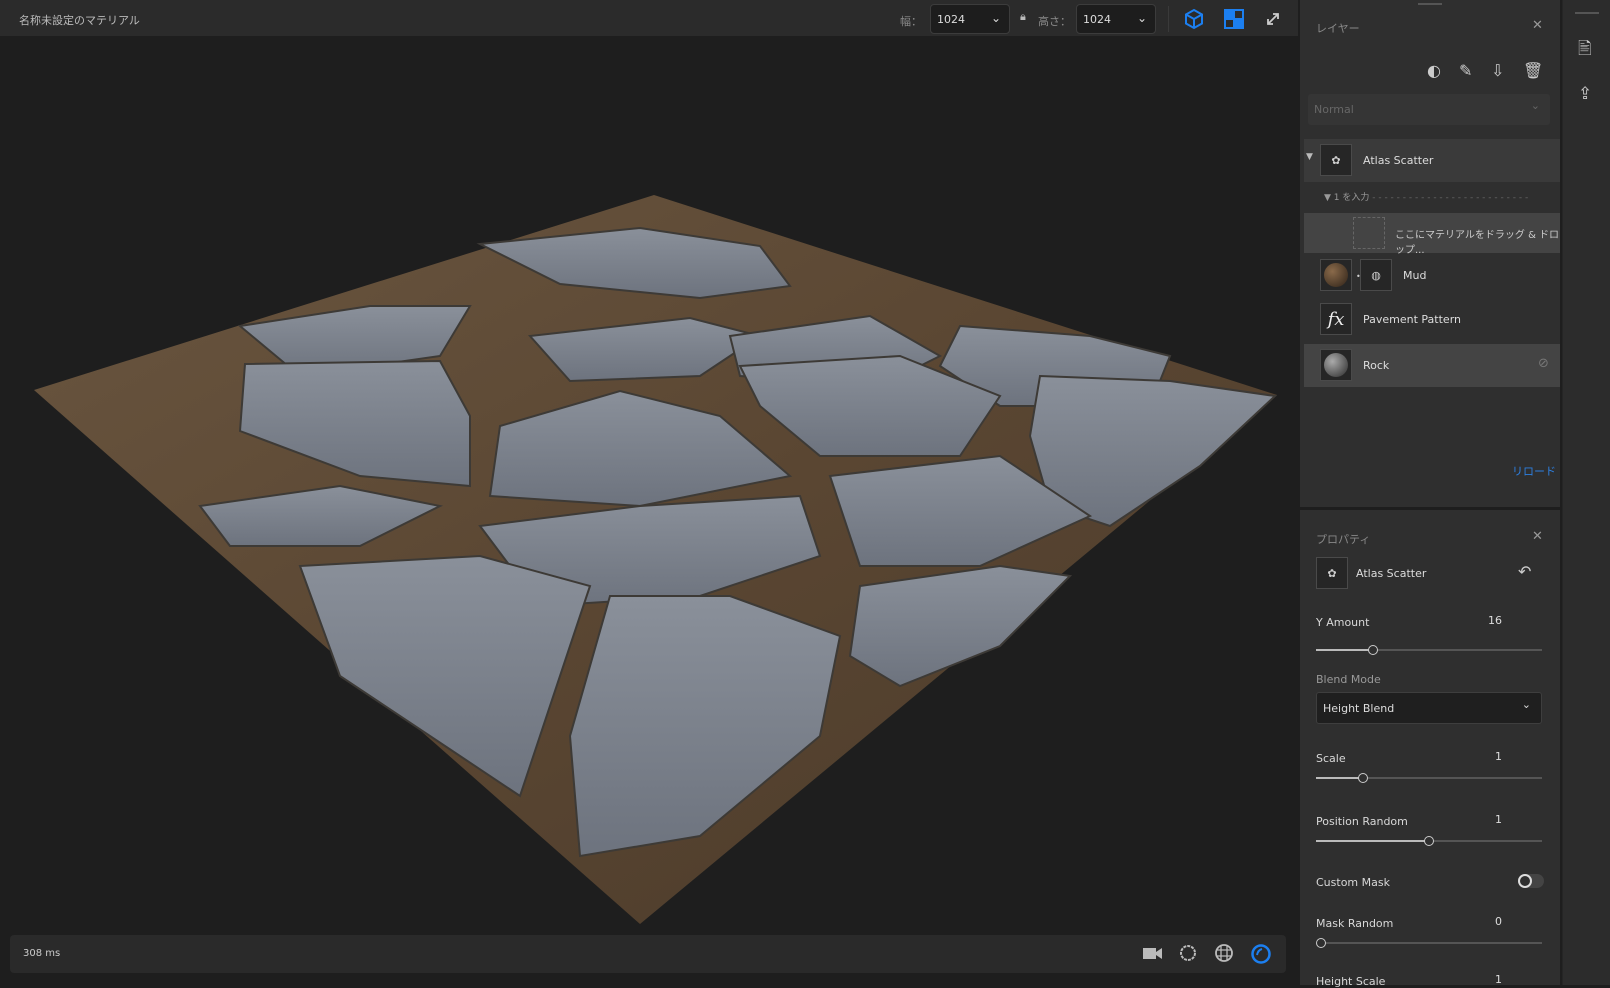 This screenshot has width=1610, height=988. I want to click on export-icon: ⇩, so click(1497, 70).